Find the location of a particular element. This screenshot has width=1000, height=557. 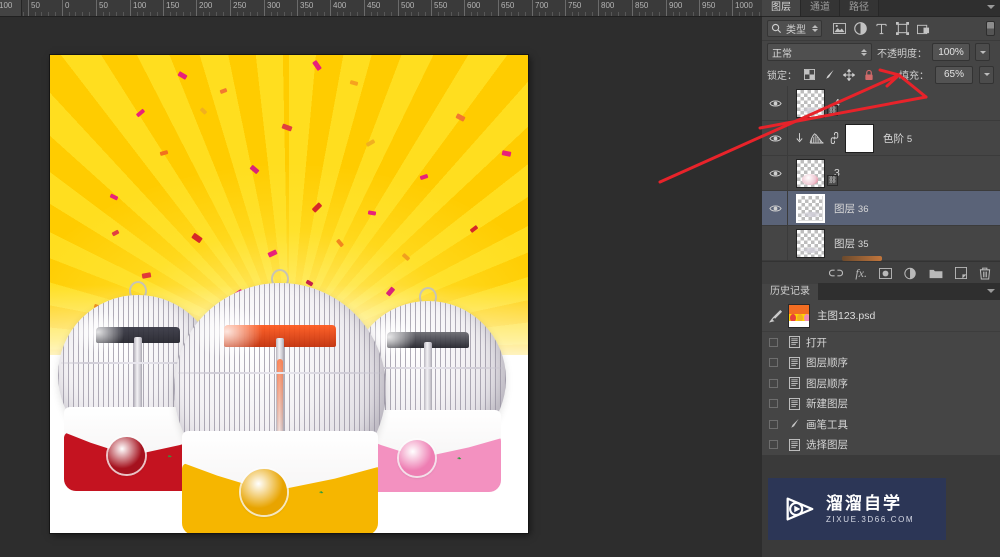

play-logo-icon is located at coordinates (799, 509).